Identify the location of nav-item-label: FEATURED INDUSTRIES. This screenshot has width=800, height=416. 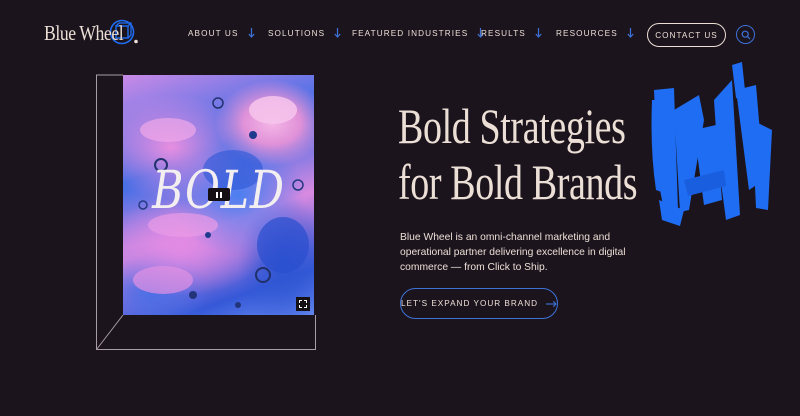
(410, 33).